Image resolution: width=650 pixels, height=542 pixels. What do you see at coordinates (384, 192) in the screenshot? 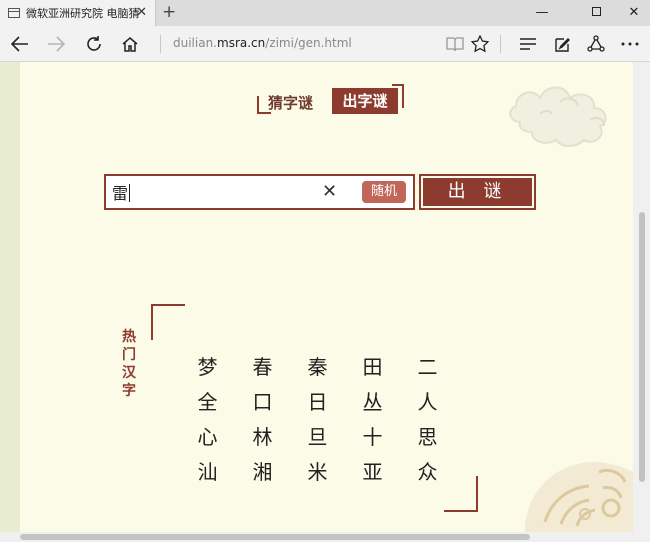
I see `random-button: 随机` at bounding box center [384, 192].